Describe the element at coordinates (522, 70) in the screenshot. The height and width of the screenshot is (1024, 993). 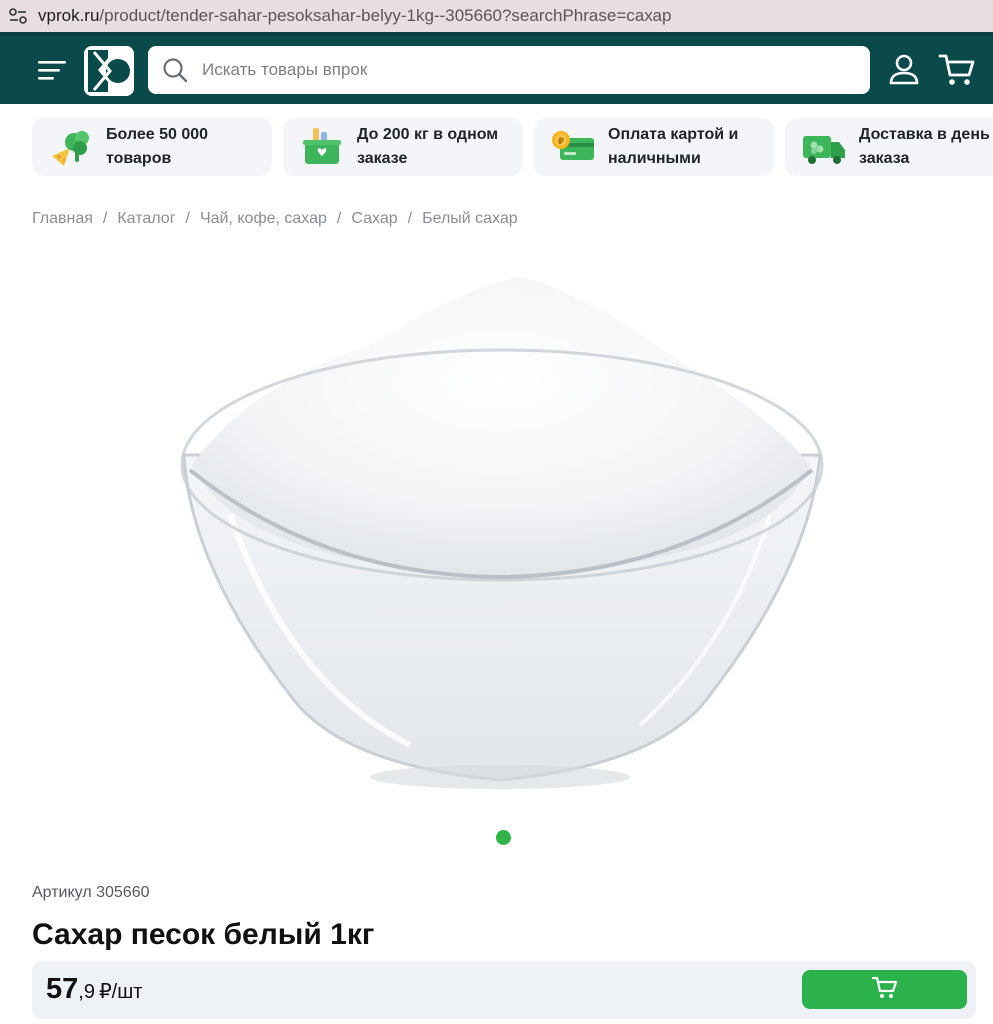
I see `search-input` at that location.